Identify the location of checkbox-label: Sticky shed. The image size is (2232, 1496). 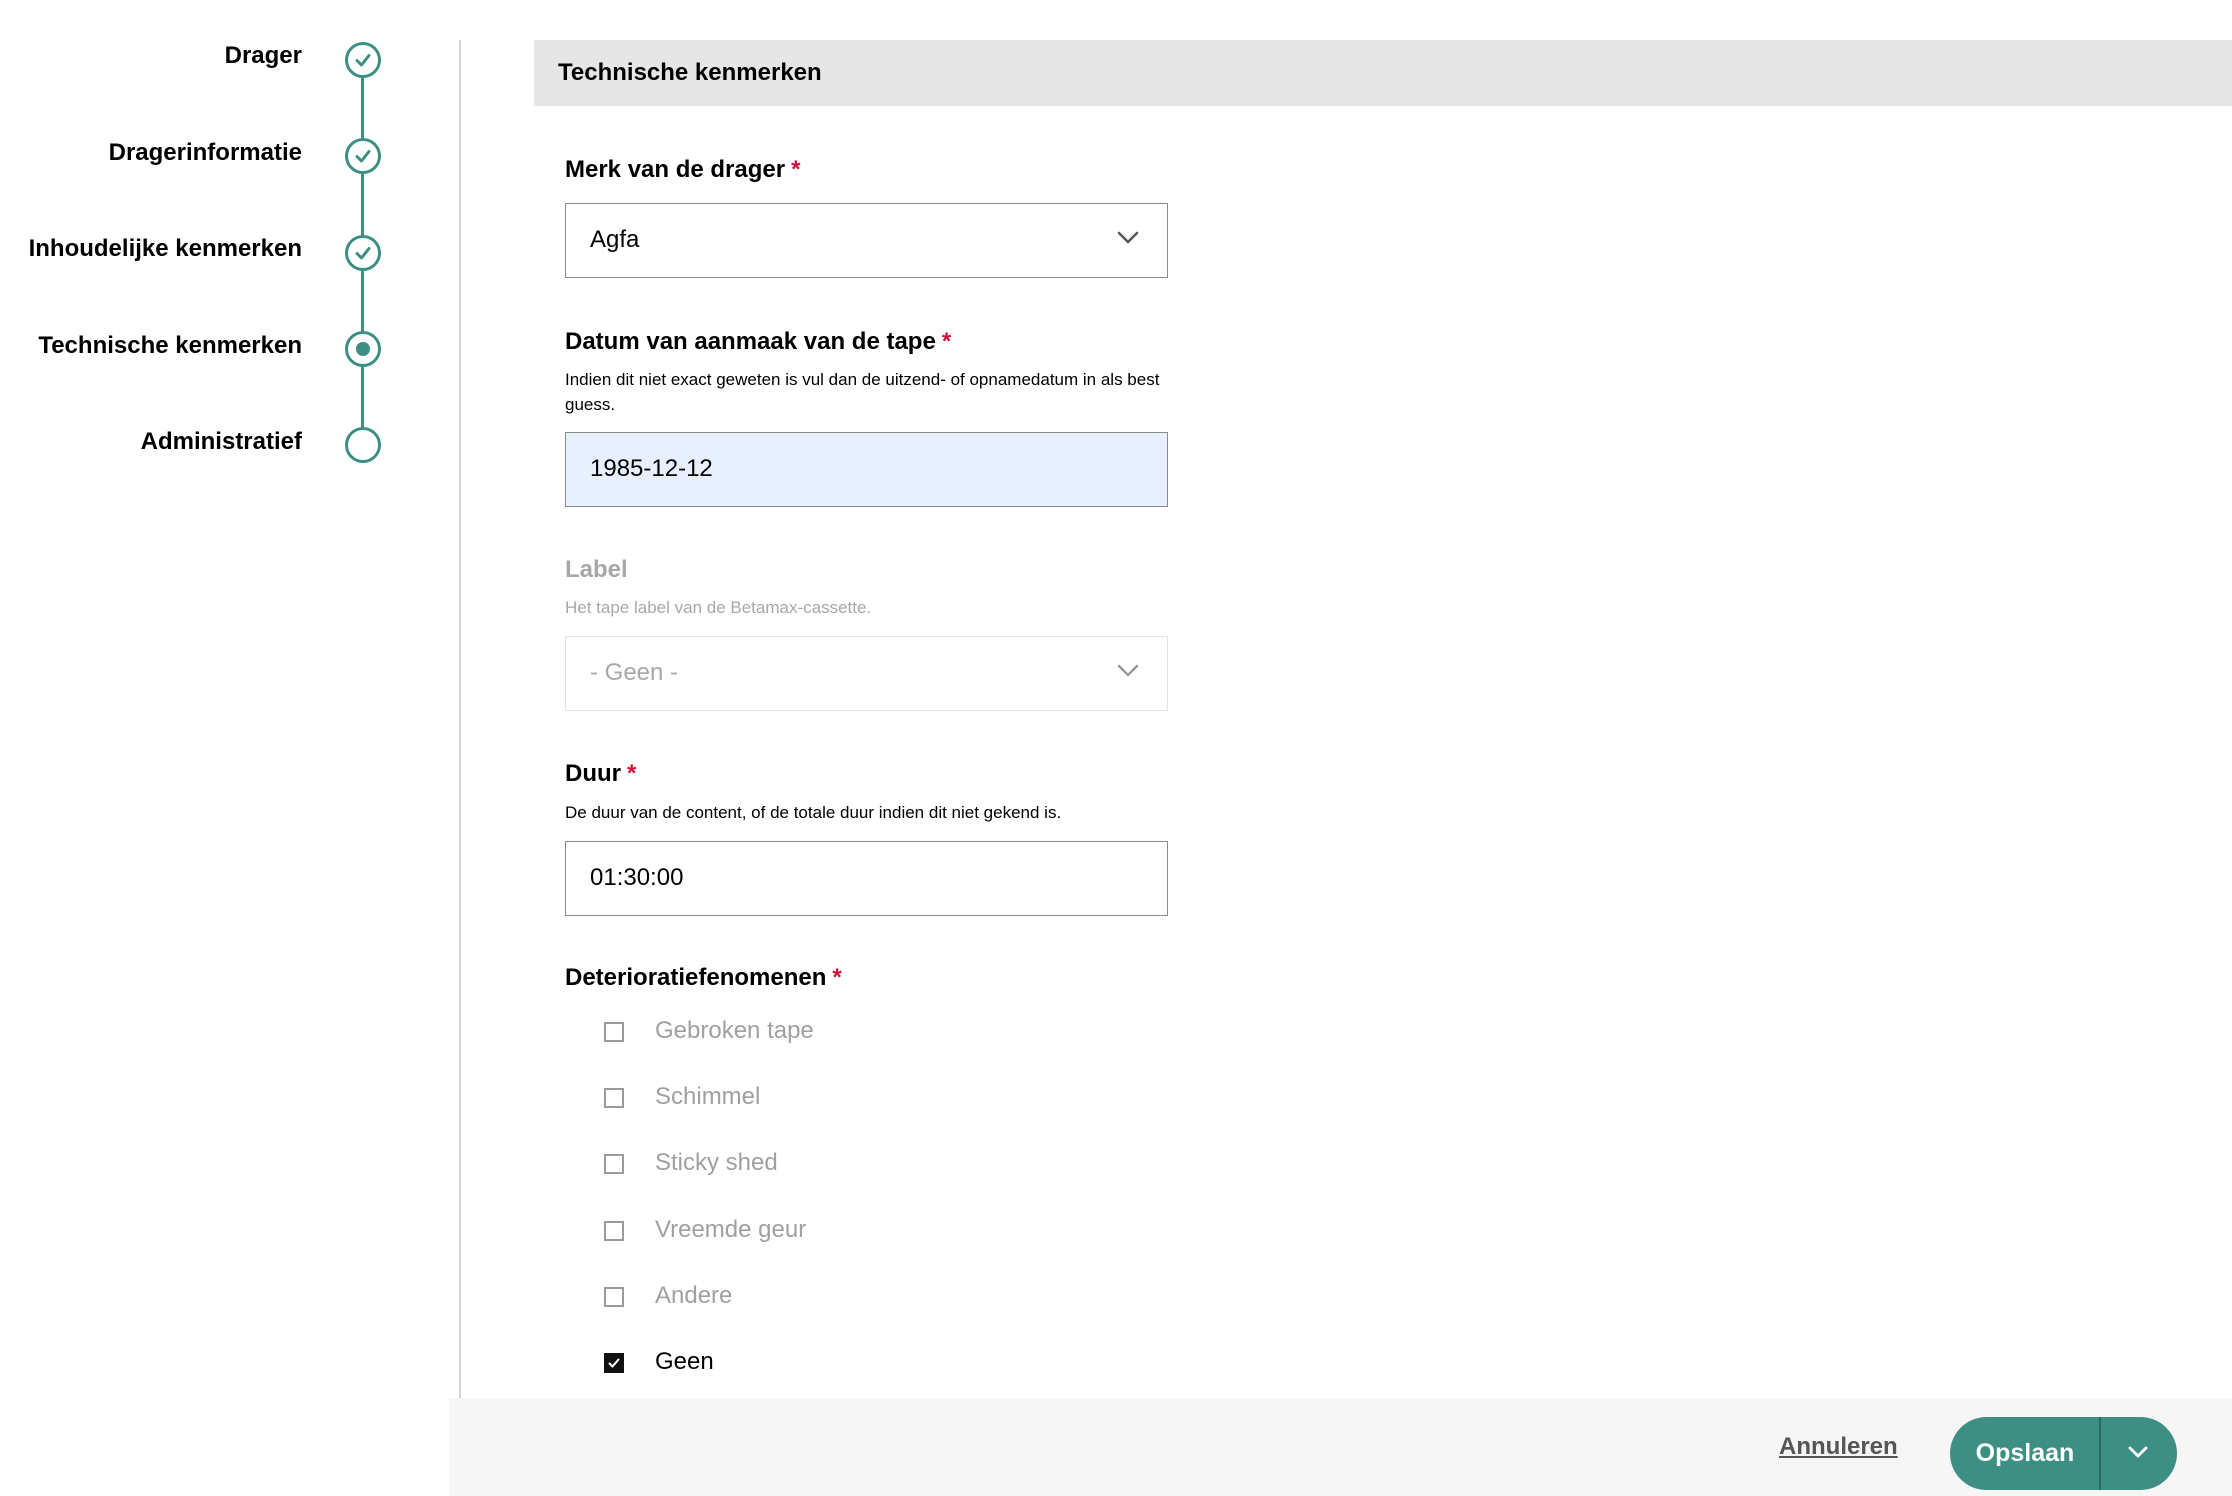
(716, 1162).